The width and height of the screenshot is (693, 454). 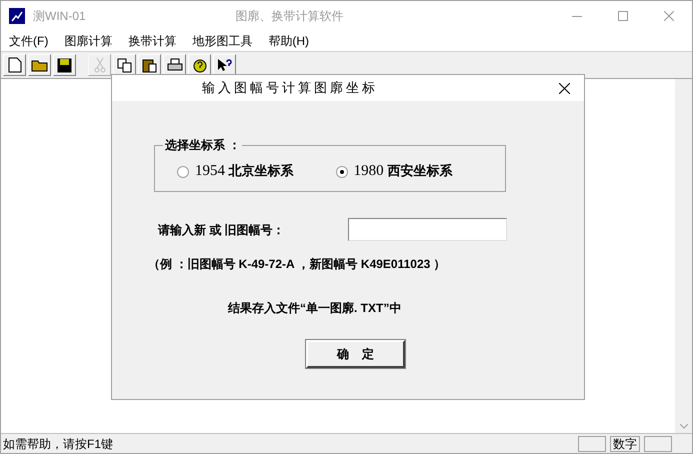 I want to click on maximize-icon, so click(x=623, y=16).